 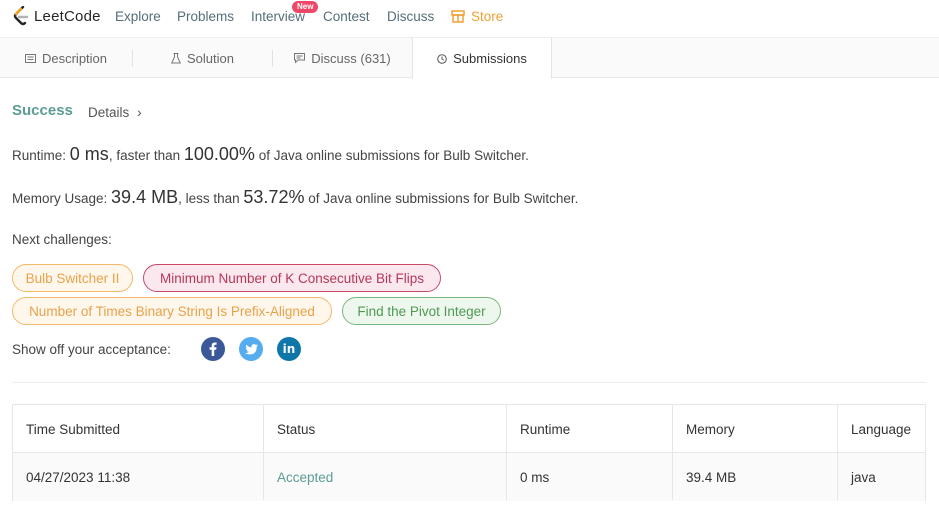 What do you see at coordinates (109, 112) in the screenshot?
I see `details-label: Details` at bounding box center [109, 112].